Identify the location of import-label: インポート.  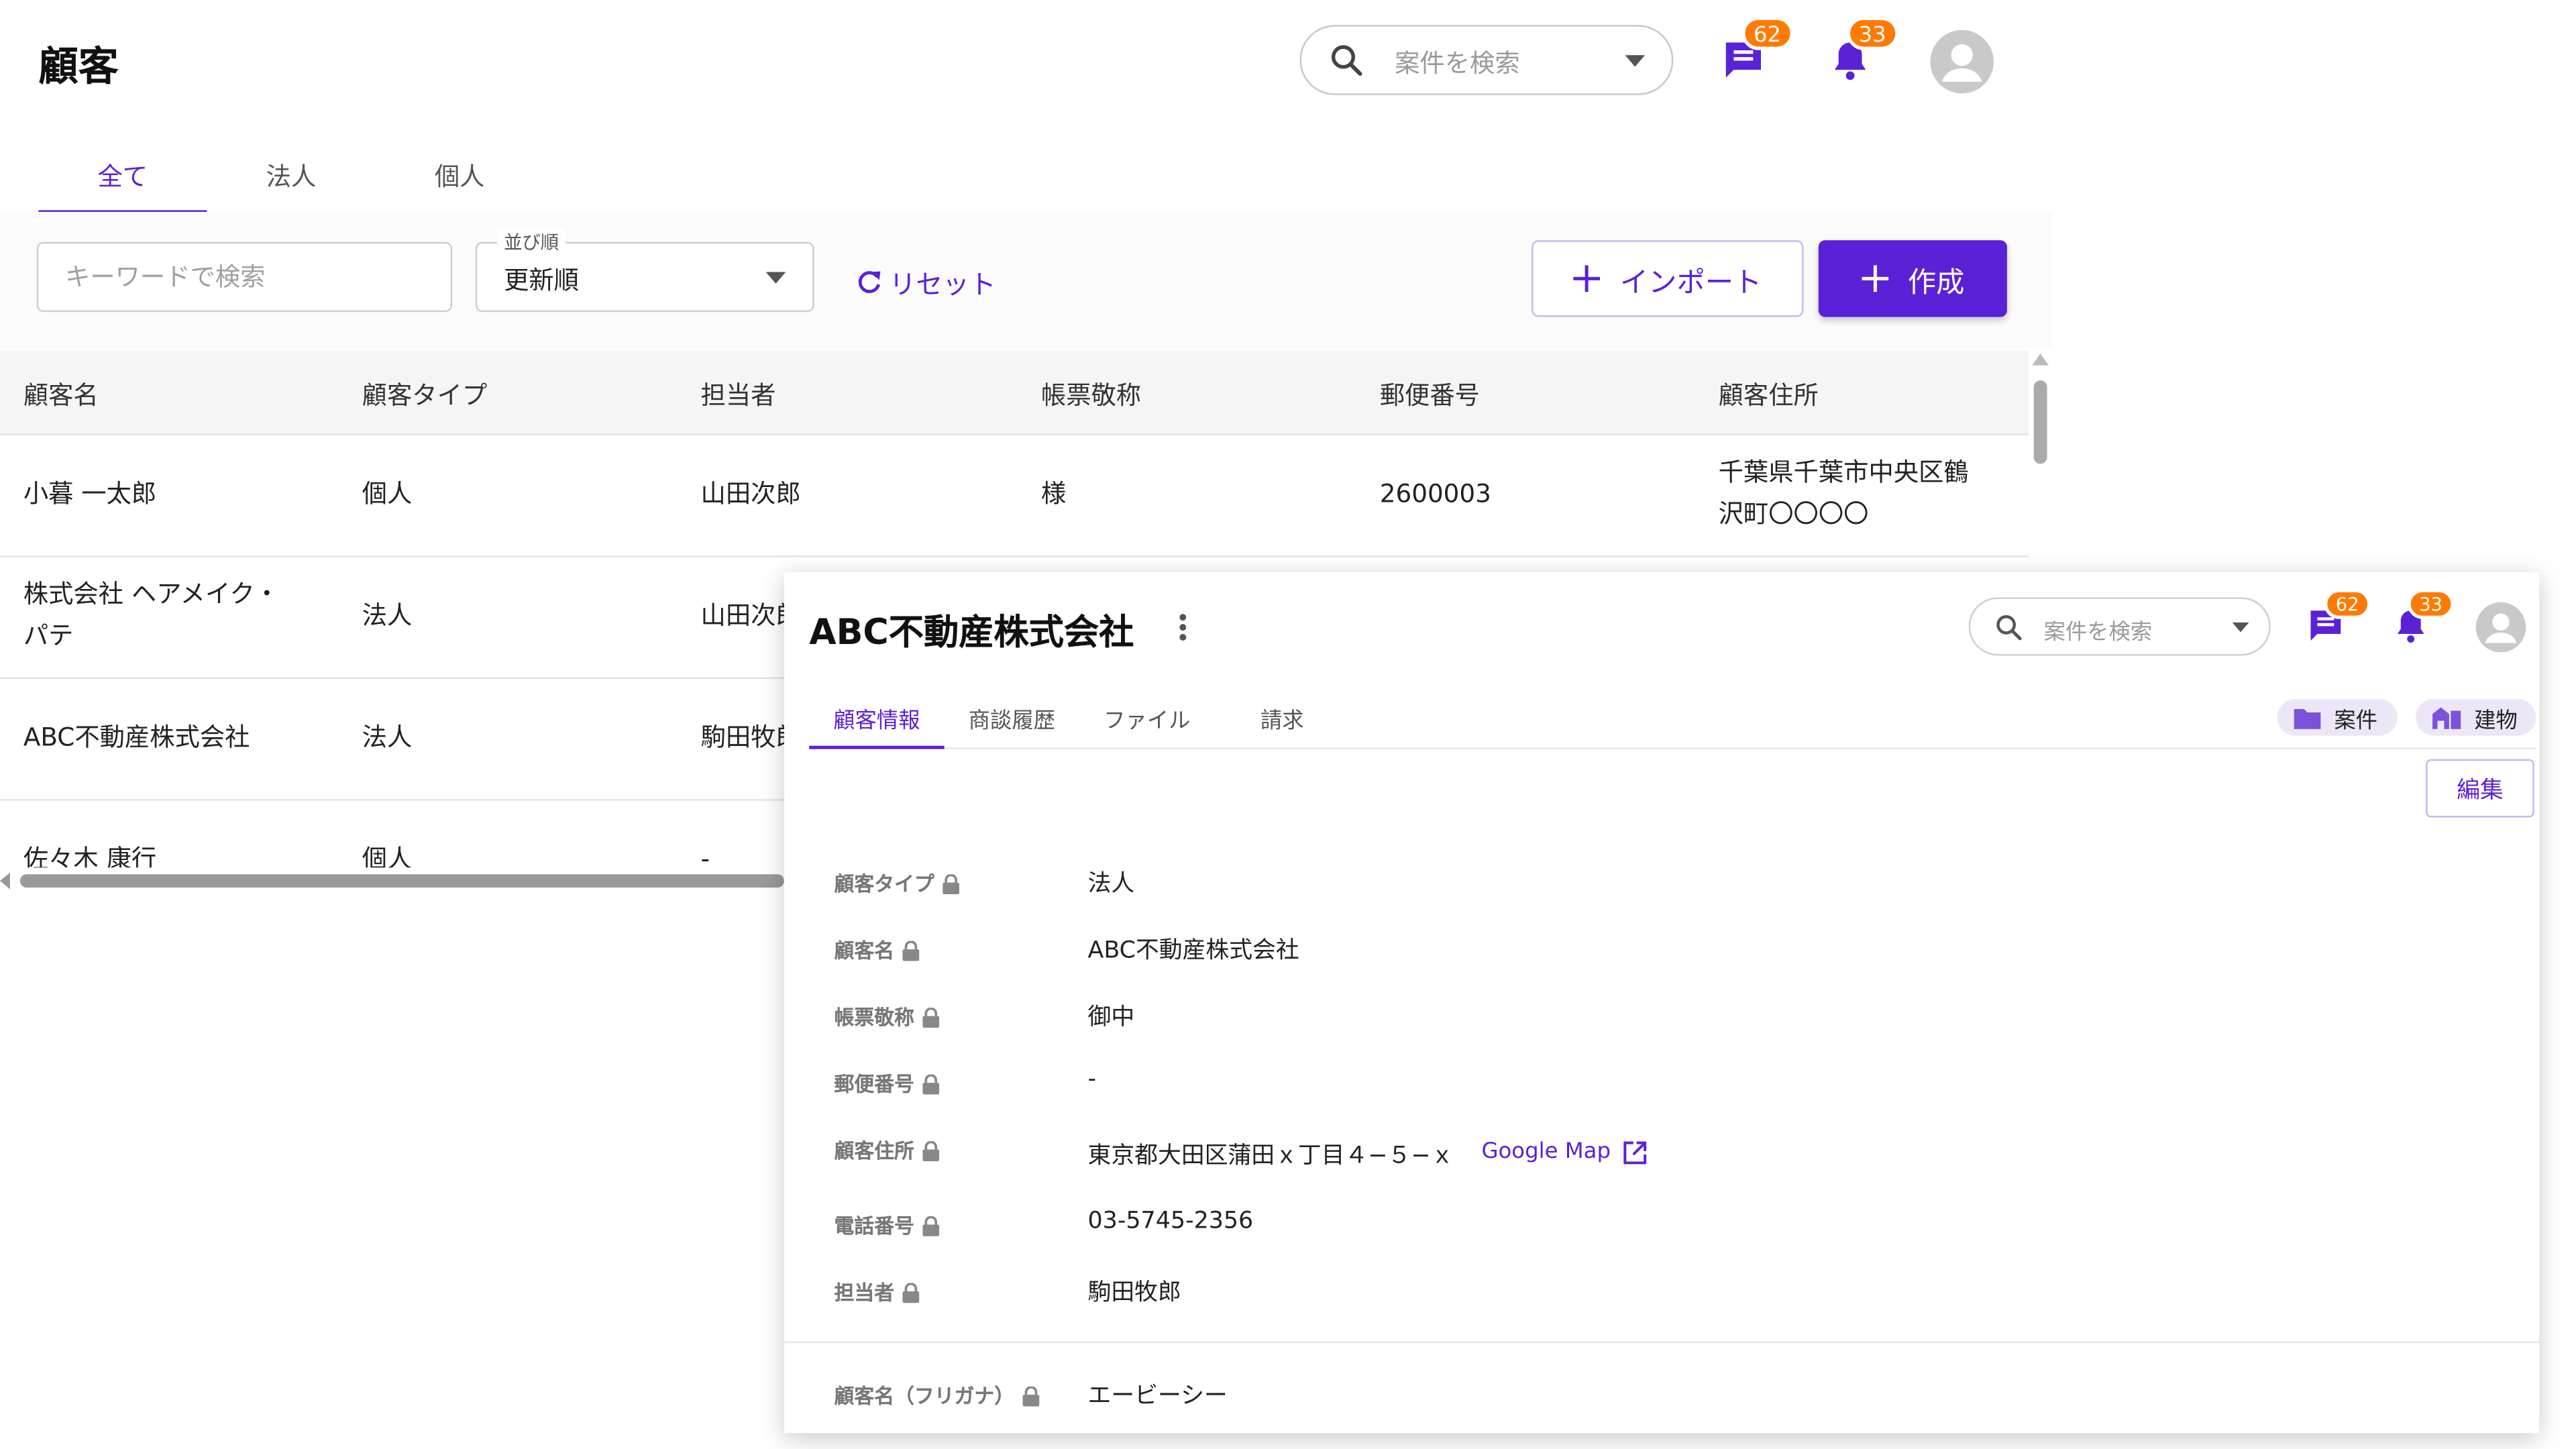
(1690, 283).